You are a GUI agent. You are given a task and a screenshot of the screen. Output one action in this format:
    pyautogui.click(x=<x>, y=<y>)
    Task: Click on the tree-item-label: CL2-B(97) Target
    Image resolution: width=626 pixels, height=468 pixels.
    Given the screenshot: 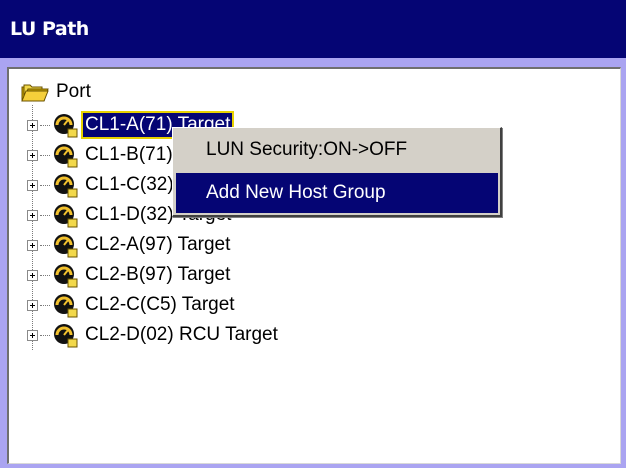 What is the action you would take?
    pyautogui.click(x=158, y=274)
    